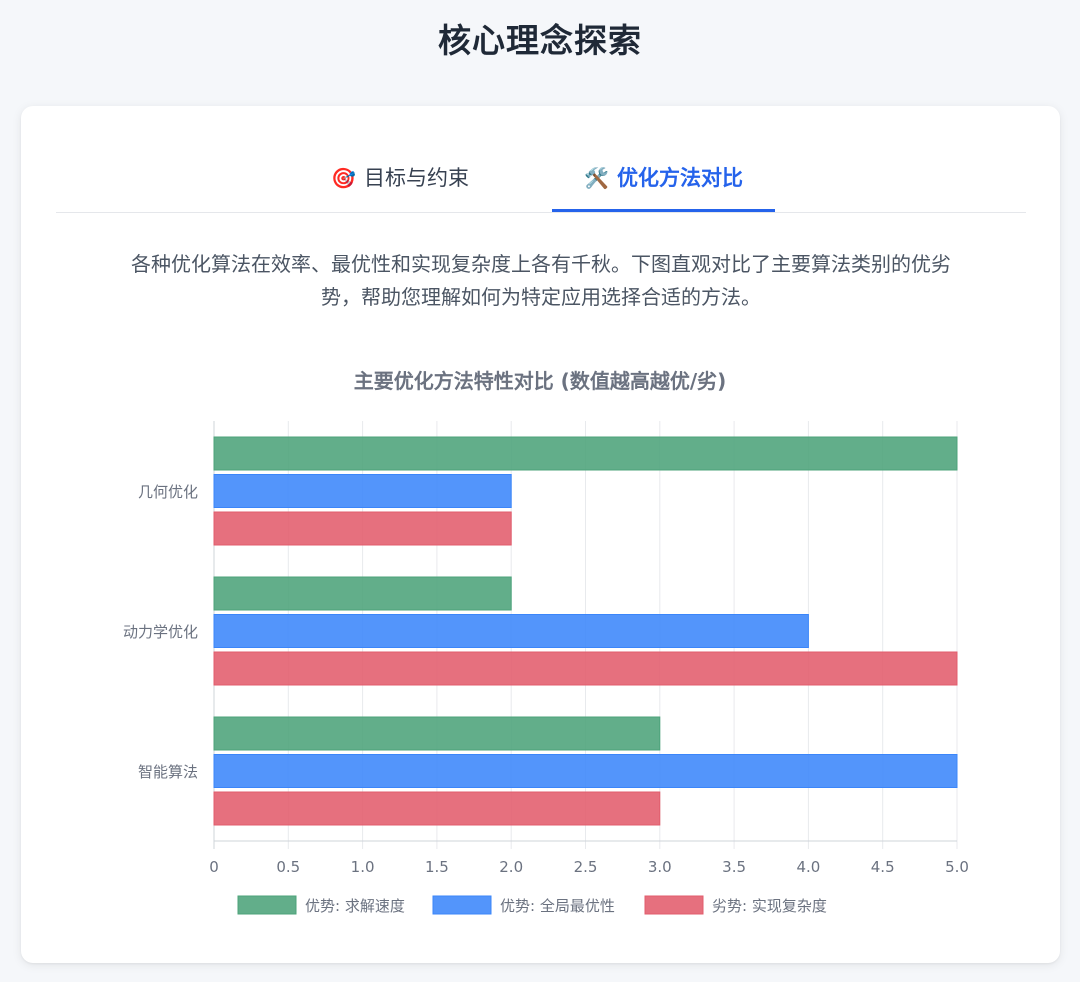 This screenshot has height=982, width=1080. Describe the element at coordinates (168, 772) in the screenshot. I see `y-category-label: 智能算法` at that location.